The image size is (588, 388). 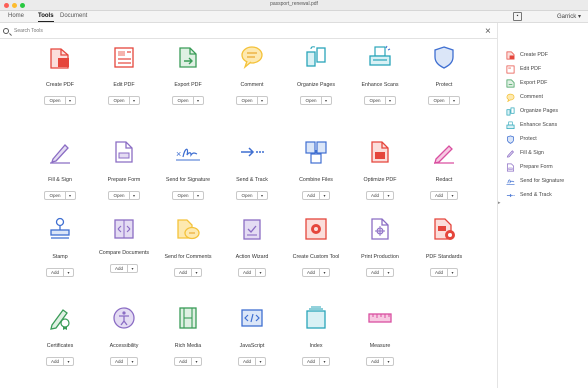 What do you see at coordinates (188, 229) in the screenshot?
I see `send-for-comments-icon` at bounding box center [188, 229].